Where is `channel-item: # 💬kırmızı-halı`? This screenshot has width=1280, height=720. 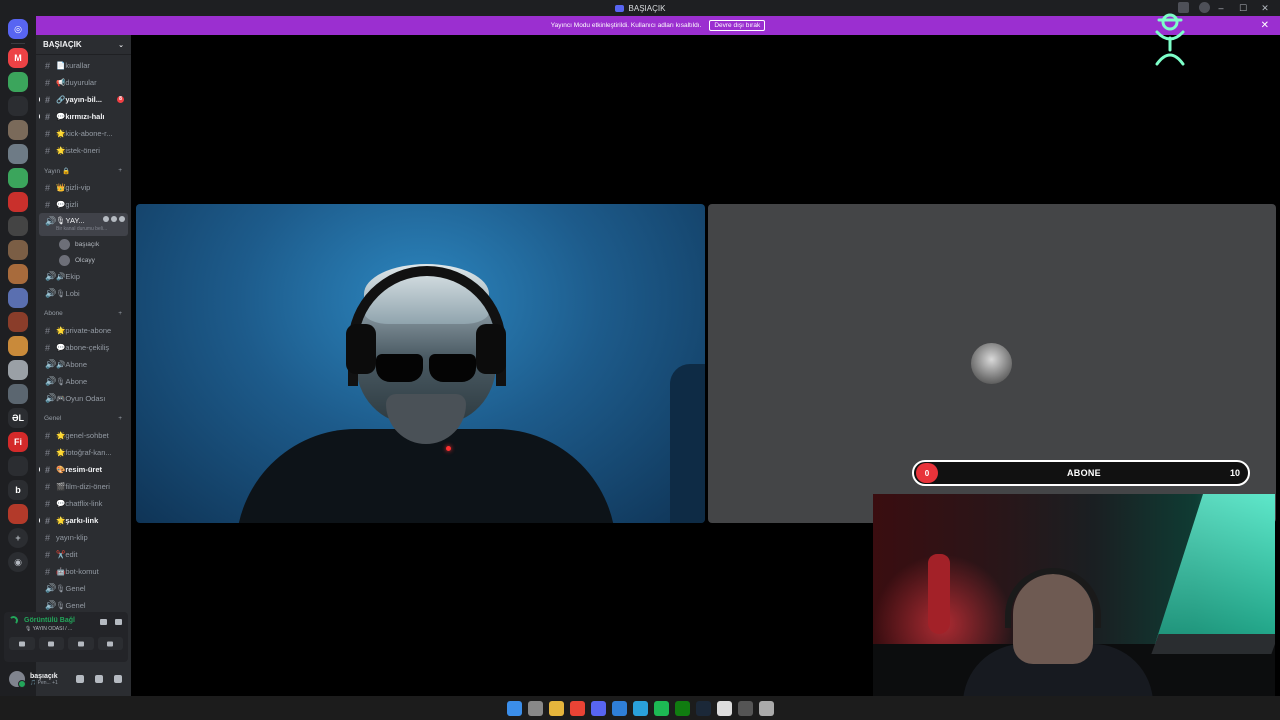
channel-item: # 💬kırmızı-halı is located at coordinates (83, 116).